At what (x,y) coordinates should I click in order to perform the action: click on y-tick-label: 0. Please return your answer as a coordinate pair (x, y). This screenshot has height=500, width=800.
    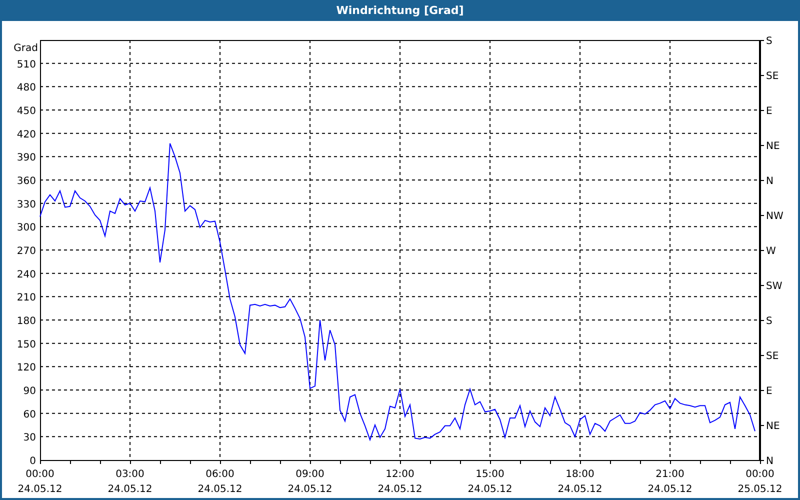
    Looking at the image, I should click on (33, 461).